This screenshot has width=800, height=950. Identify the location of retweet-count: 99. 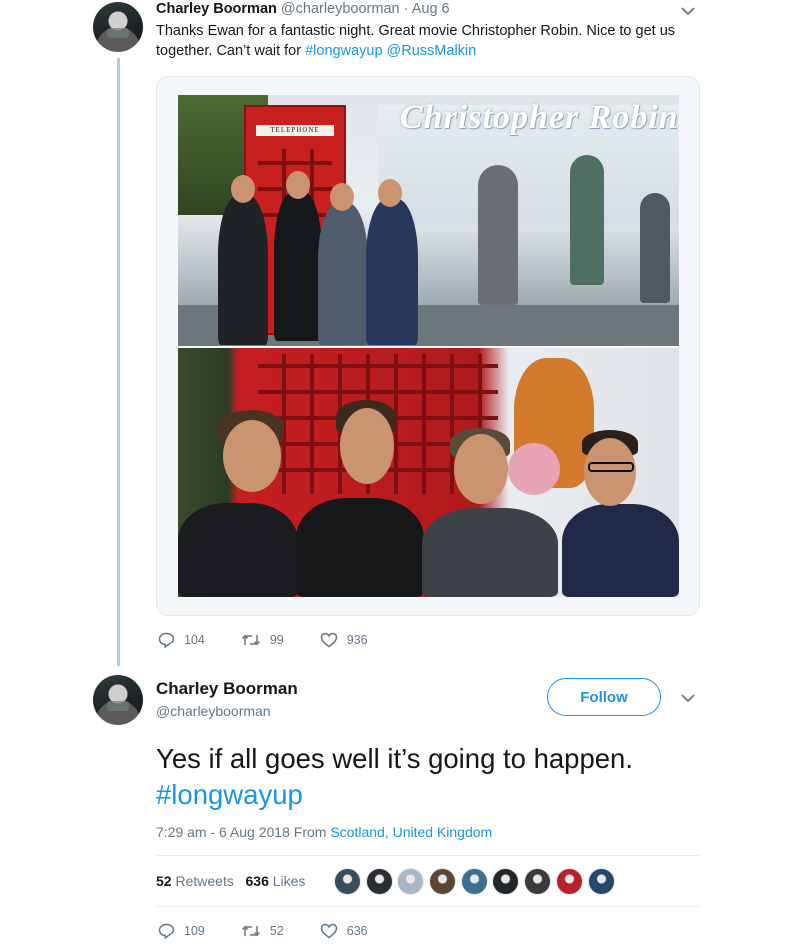
(276, 640).